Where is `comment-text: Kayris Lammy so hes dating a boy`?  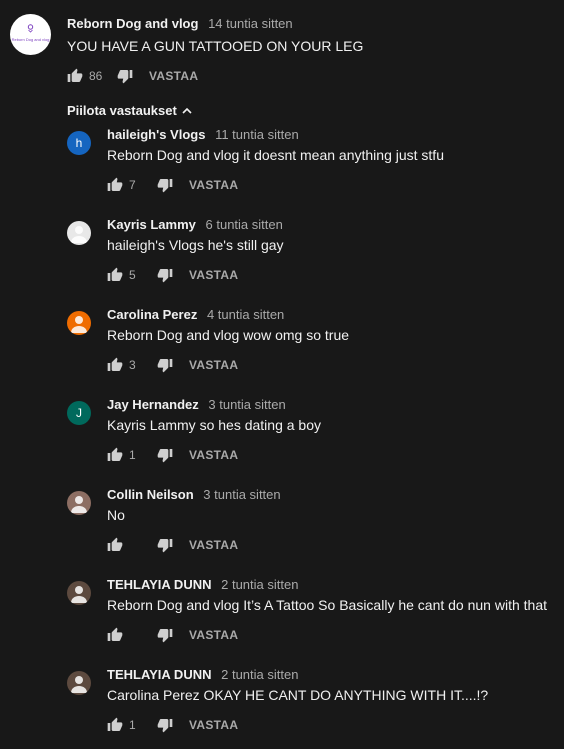 comment-text: Kayris Lammy so hes dating a boy is located at coordinates (214, 425).